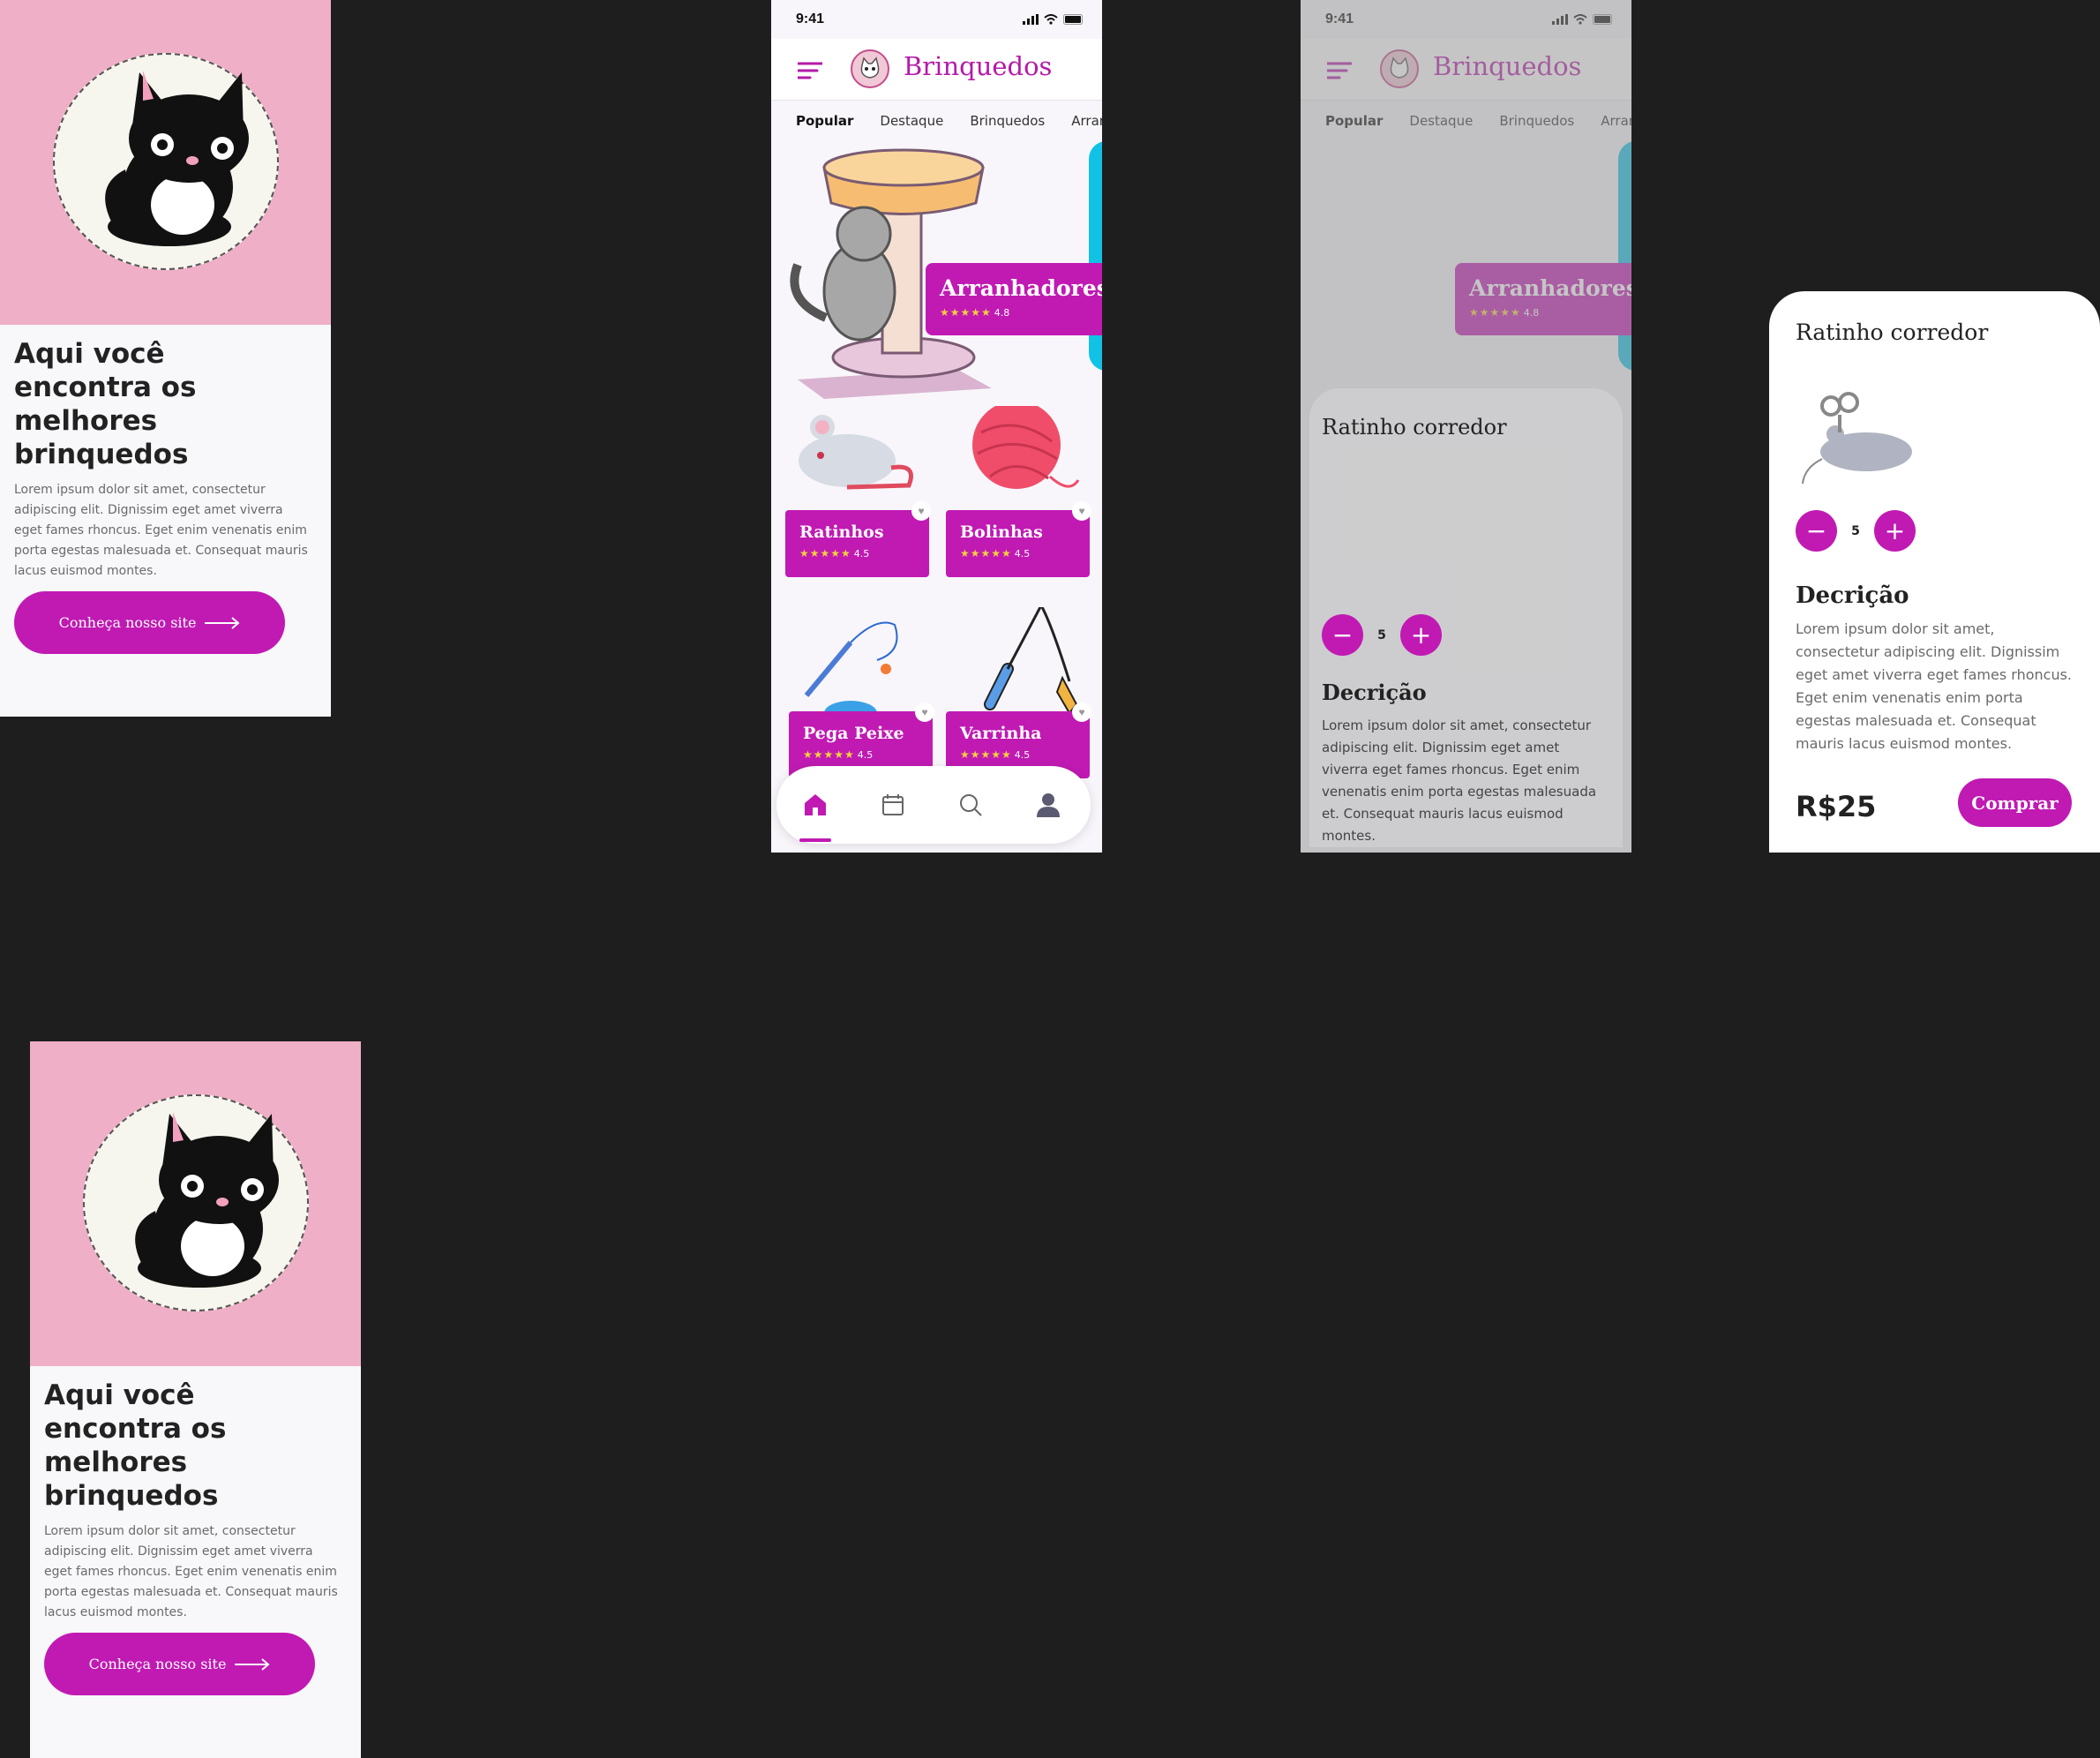 The width and height of the screenshot is (2100, 1758). What do you see at coordinates (1892, 332) in the screenshot?
I see `product-title: Ratinho corredor` at bounding box center [1892, 332].